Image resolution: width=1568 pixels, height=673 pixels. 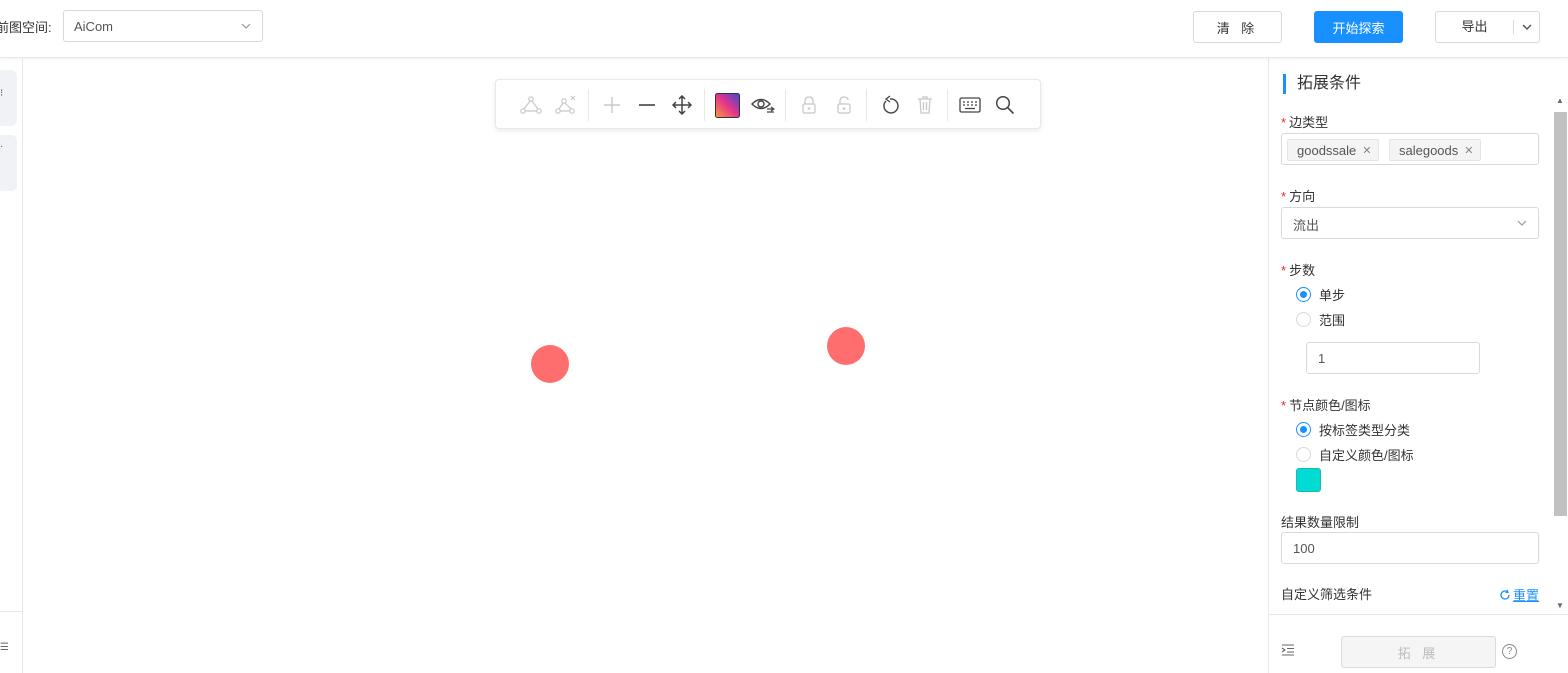 I want to click on step-count-input: 1, so click(x=1393, y=358).